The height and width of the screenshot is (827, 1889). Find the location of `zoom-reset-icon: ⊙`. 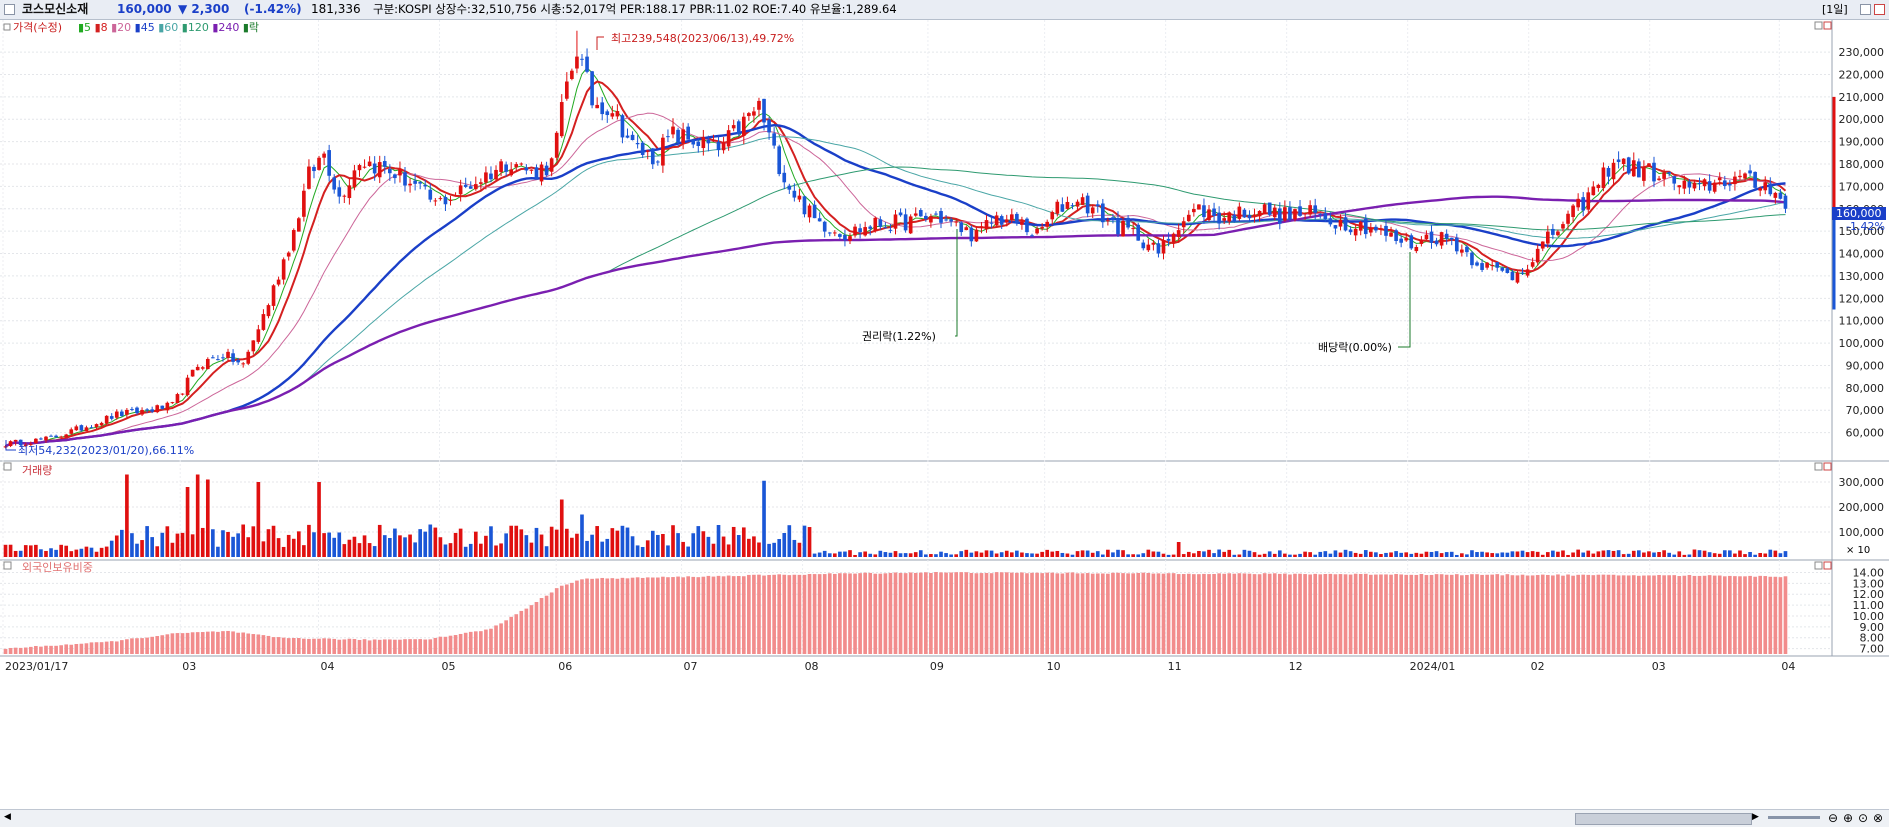

zoom-reset-icon: ⊙ is located at coordinates (1863, 818).